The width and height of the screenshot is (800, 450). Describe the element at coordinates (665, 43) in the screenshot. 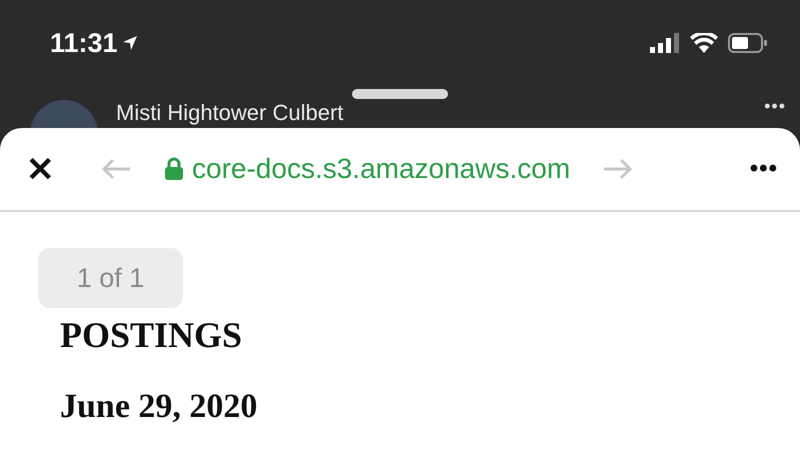

I see `signal-icon` at that location.